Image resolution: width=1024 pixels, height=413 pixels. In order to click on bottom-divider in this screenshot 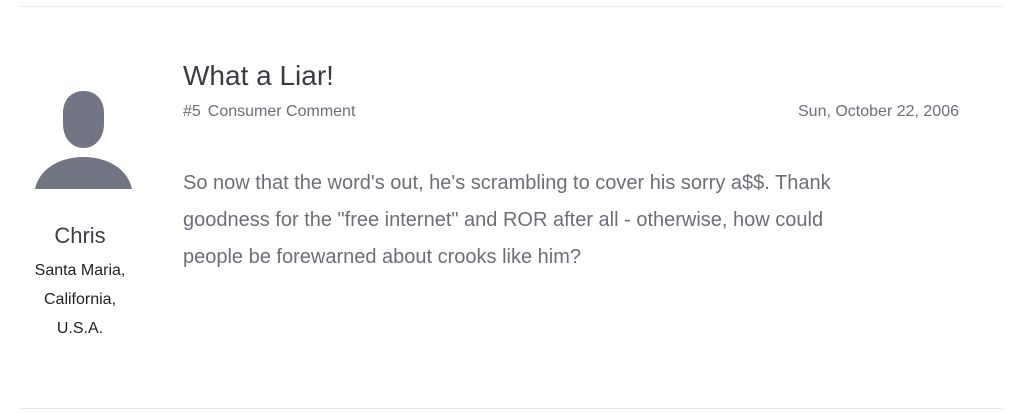, I will do `click(511, 408)`.